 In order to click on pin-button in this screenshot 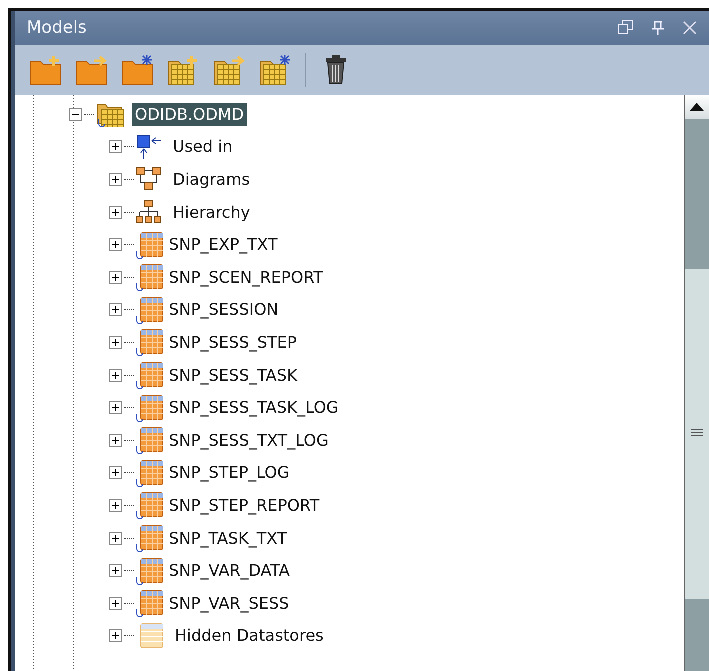, I will do `click(658, 28)`.